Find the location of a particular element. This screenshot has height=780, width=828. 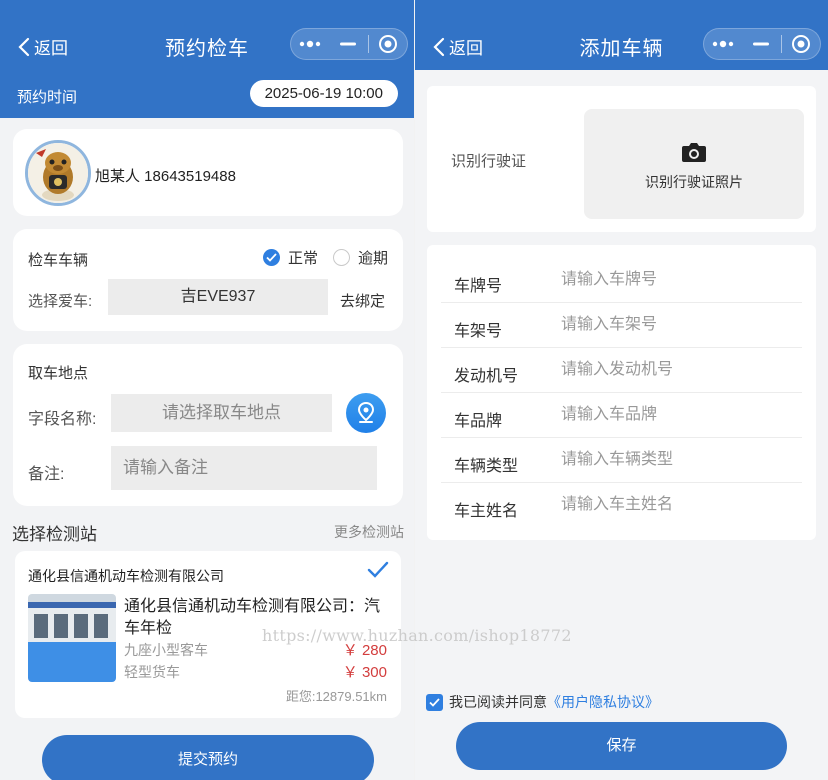

vehicle-type-input is located at coordinates (681, 460).